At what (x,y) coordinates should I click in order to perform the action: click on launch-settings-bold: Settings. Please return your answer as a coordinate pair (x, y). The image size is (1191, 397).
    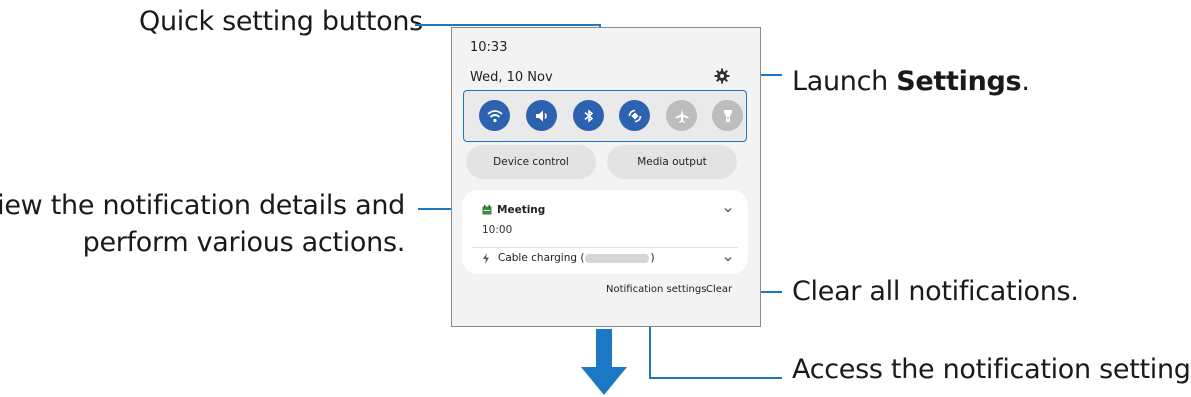
    Looking at the image, I should click on (959, 81).